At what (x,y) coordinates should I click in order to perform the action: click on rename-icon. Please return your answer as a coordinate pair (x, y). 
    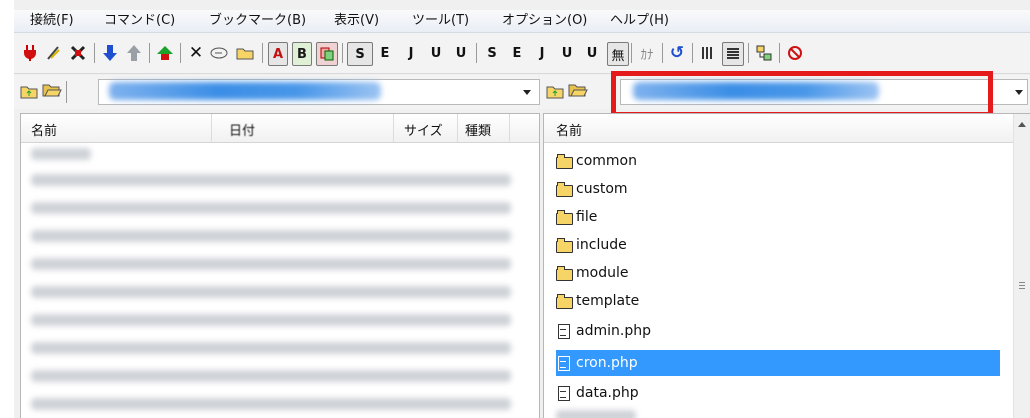
    Looking at the image, I should click on (219, 53).